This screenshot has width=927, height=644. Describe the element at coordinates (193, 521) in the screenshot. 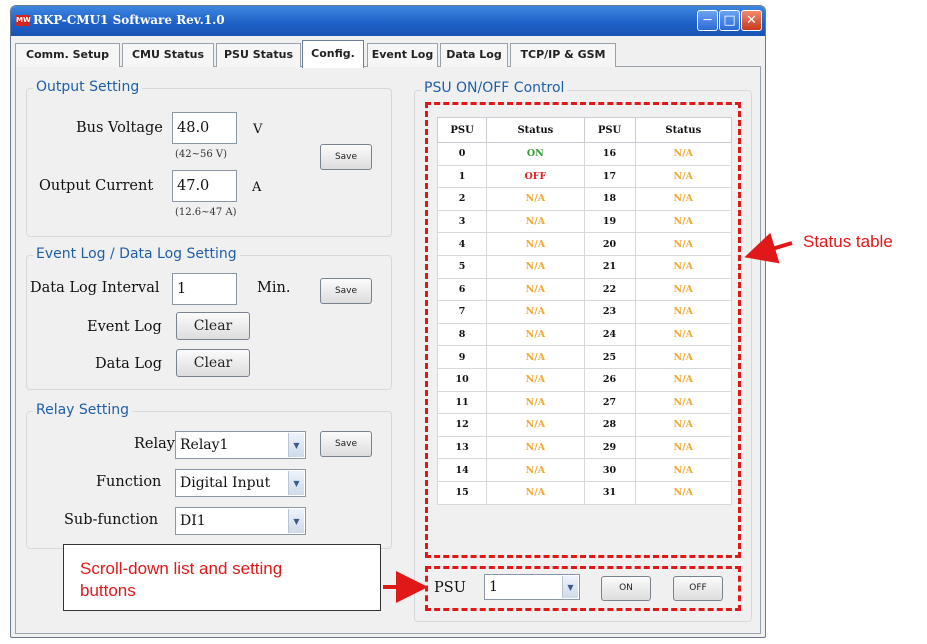

I see `subfunction-select-value: DI1` at that location.